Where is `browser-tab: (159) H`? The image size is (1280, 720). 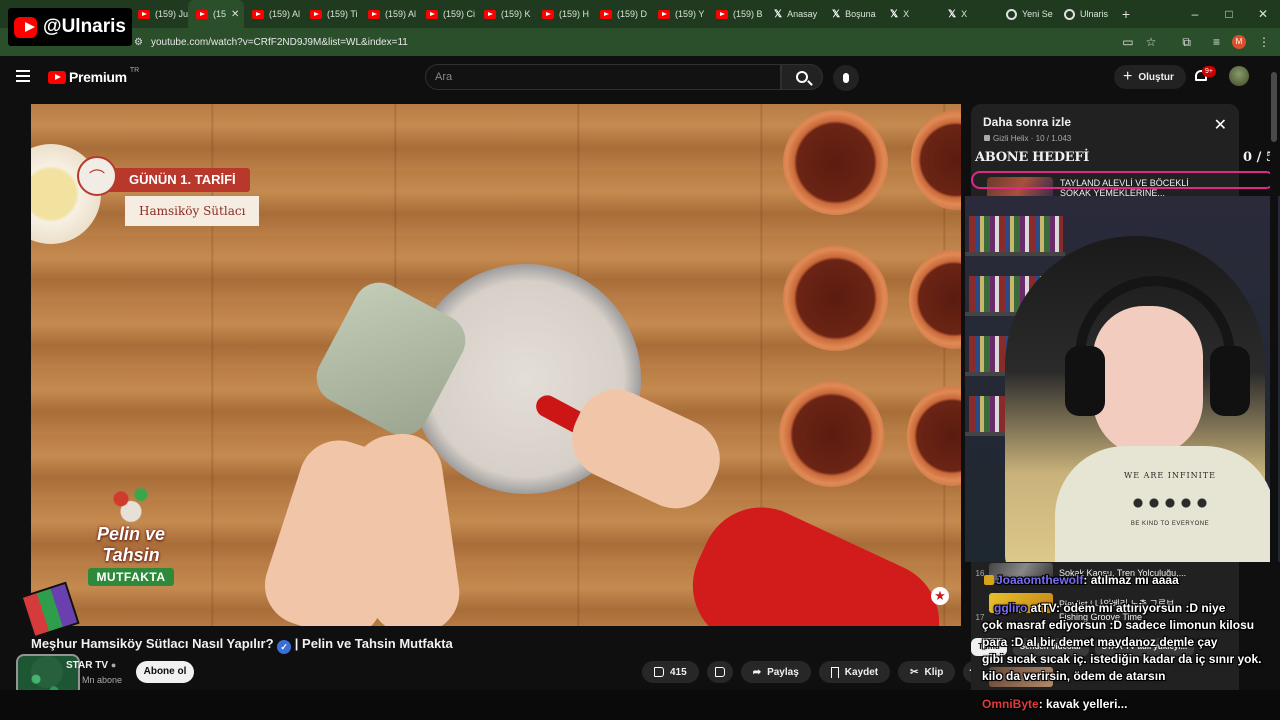 browser-tab: (159) H is located at coordinates (563, 14).